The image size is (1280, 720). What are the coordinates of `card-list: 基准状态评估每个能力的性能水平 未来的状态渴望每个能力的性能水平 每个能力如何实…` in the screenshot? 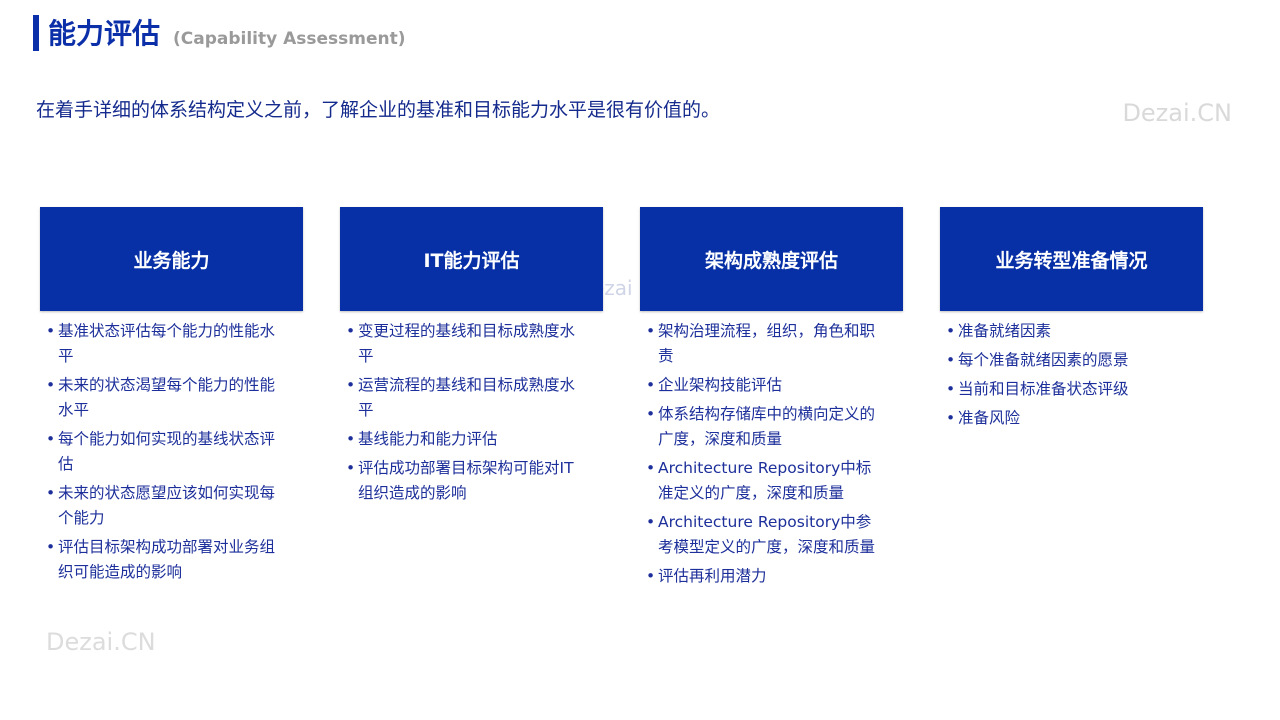 It's located at (171, 452).